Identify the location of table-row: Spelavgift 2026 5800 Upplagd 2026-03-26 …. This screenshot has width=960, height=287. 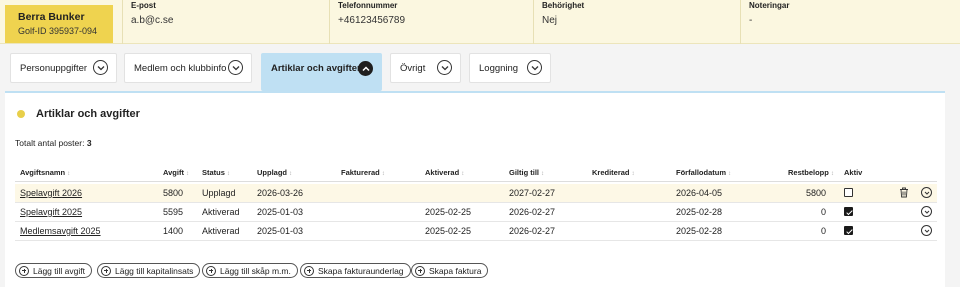
(476, 193).